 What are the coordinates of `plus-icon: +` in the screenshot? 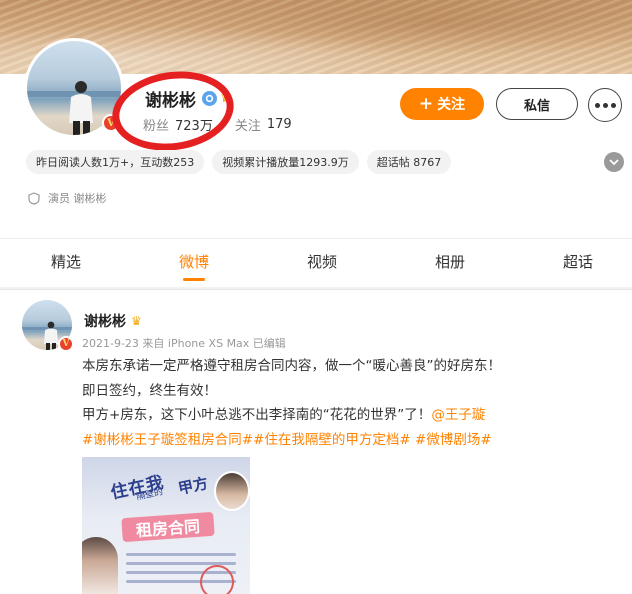 It's located at (426, 104).